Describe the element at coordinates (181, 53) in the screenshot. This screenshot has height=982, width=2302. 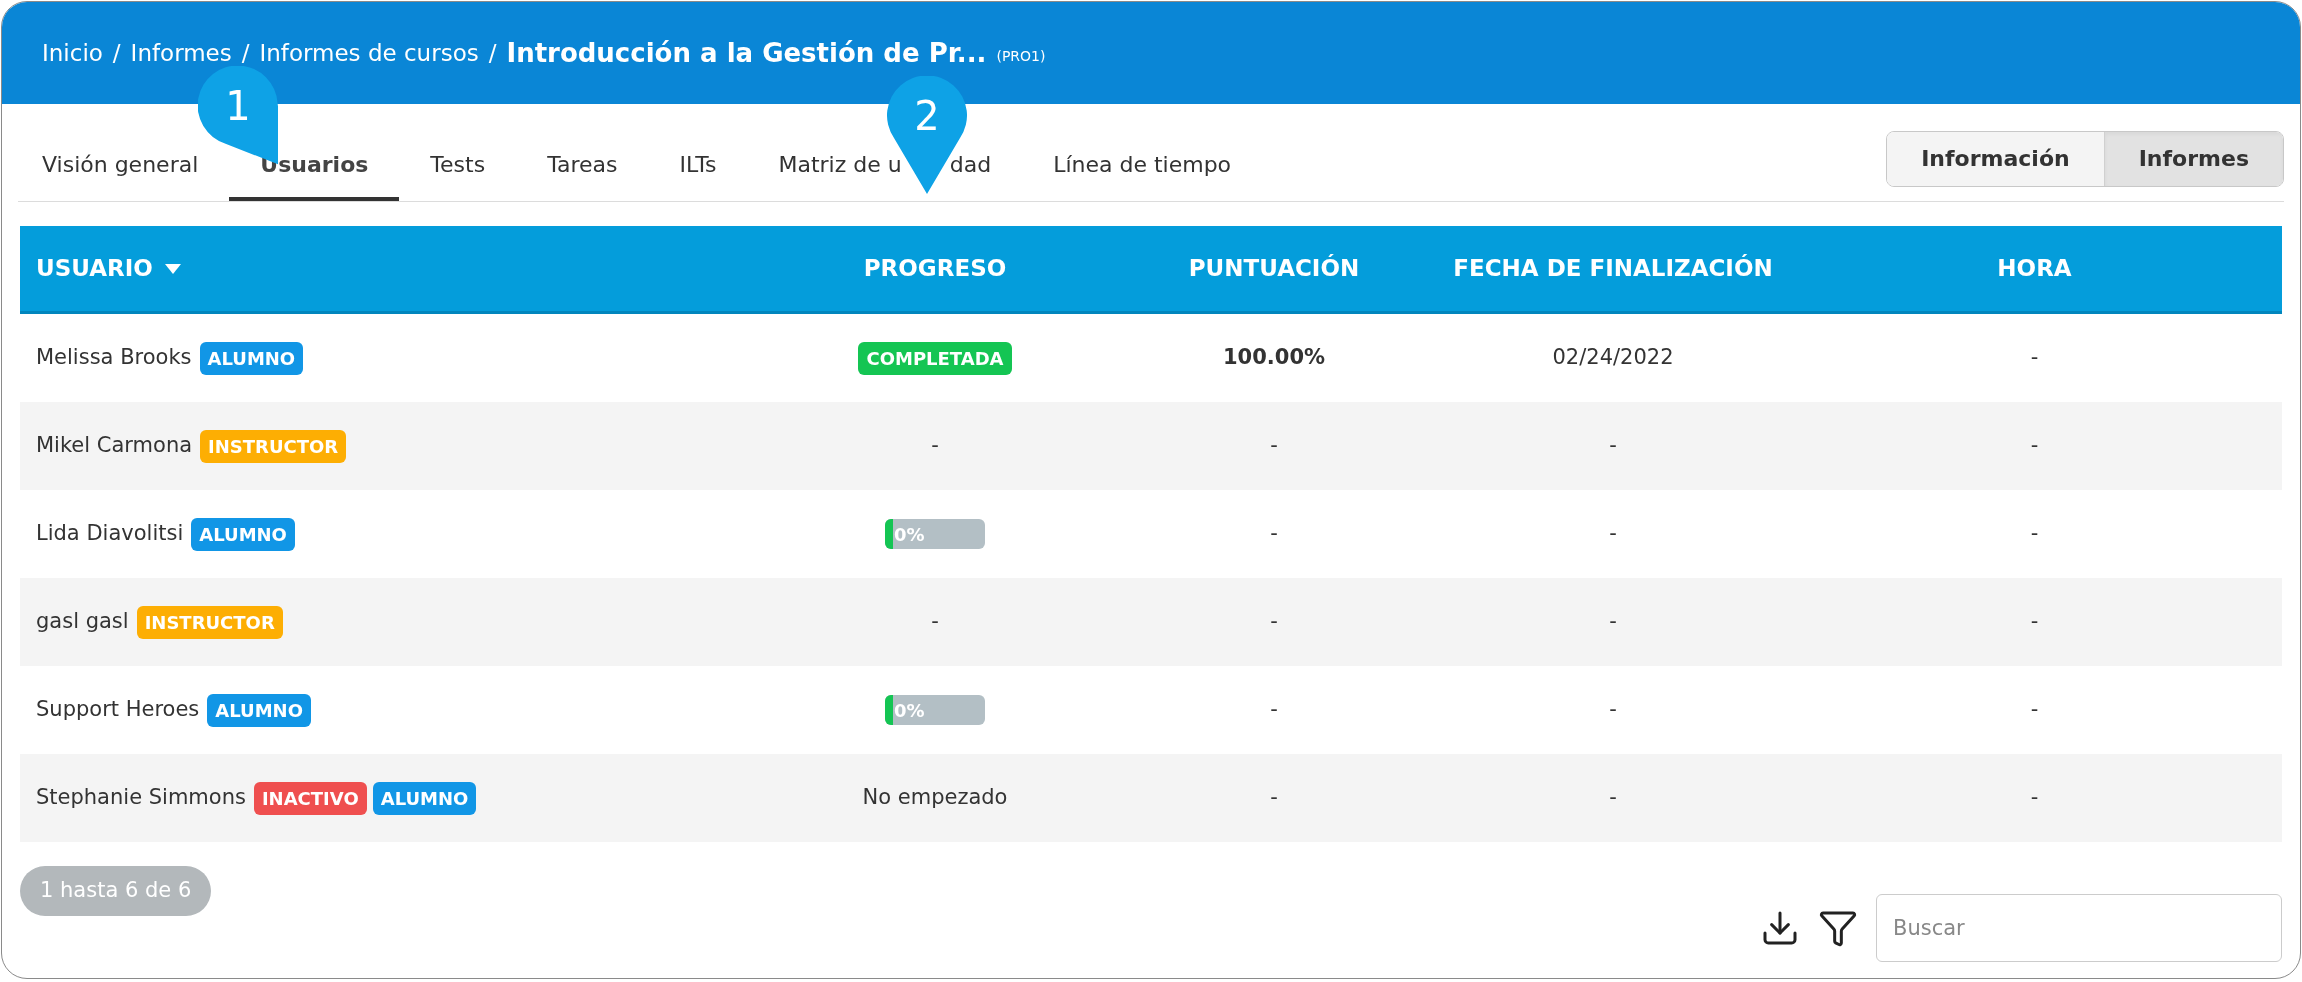
I see `breadcrumb-link: Informes` at that location.